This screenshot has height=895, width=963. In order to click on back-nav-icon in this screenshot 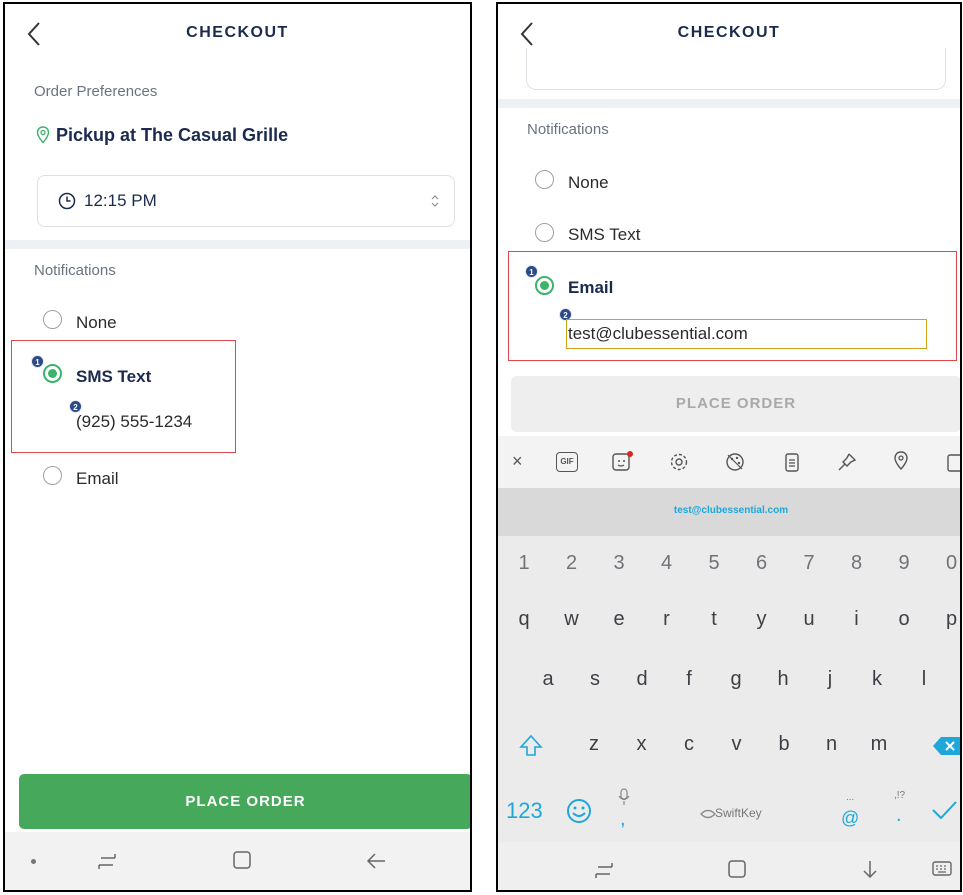, I will do `click(376, 861)`.